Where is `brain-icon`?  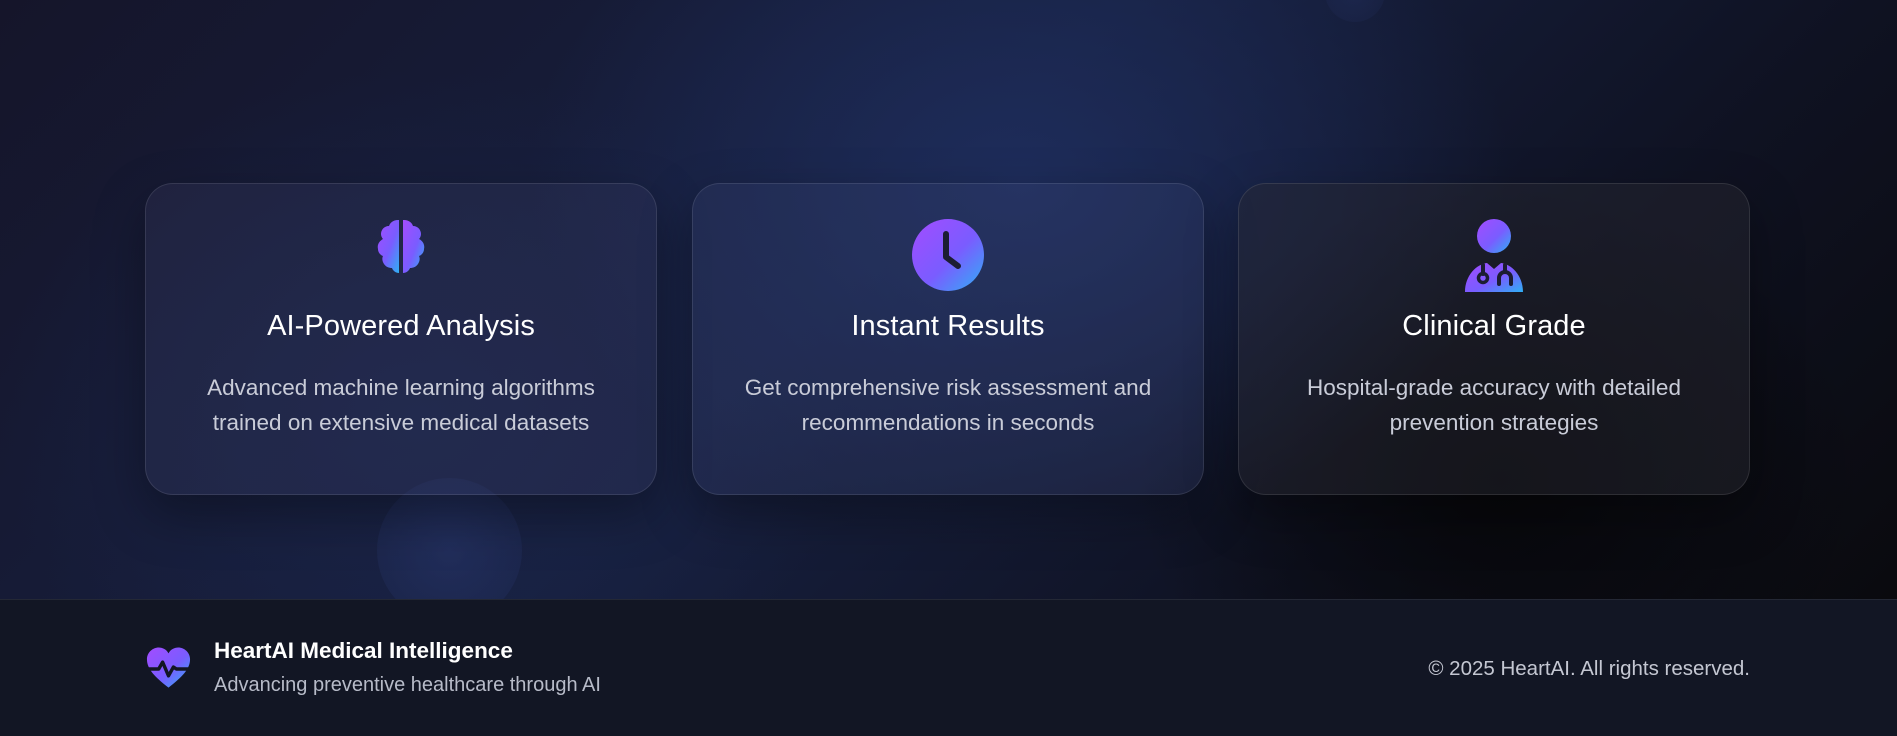 brain-icon is located at coordinates (401, 255).